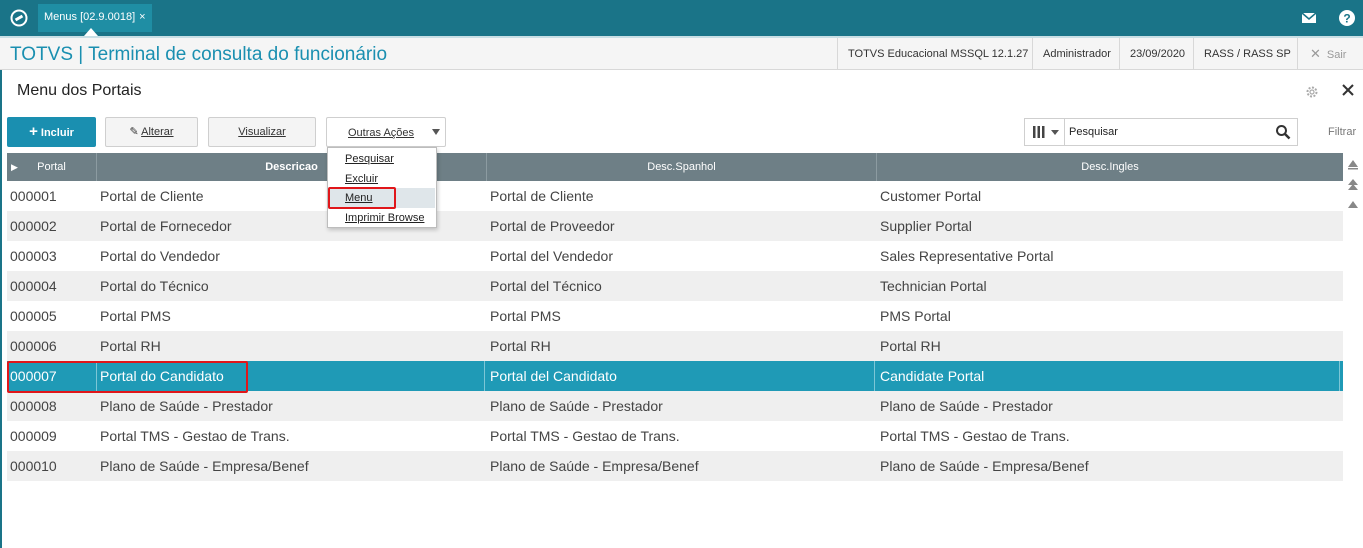  I want to click on columns-button, so click(1045, 132).